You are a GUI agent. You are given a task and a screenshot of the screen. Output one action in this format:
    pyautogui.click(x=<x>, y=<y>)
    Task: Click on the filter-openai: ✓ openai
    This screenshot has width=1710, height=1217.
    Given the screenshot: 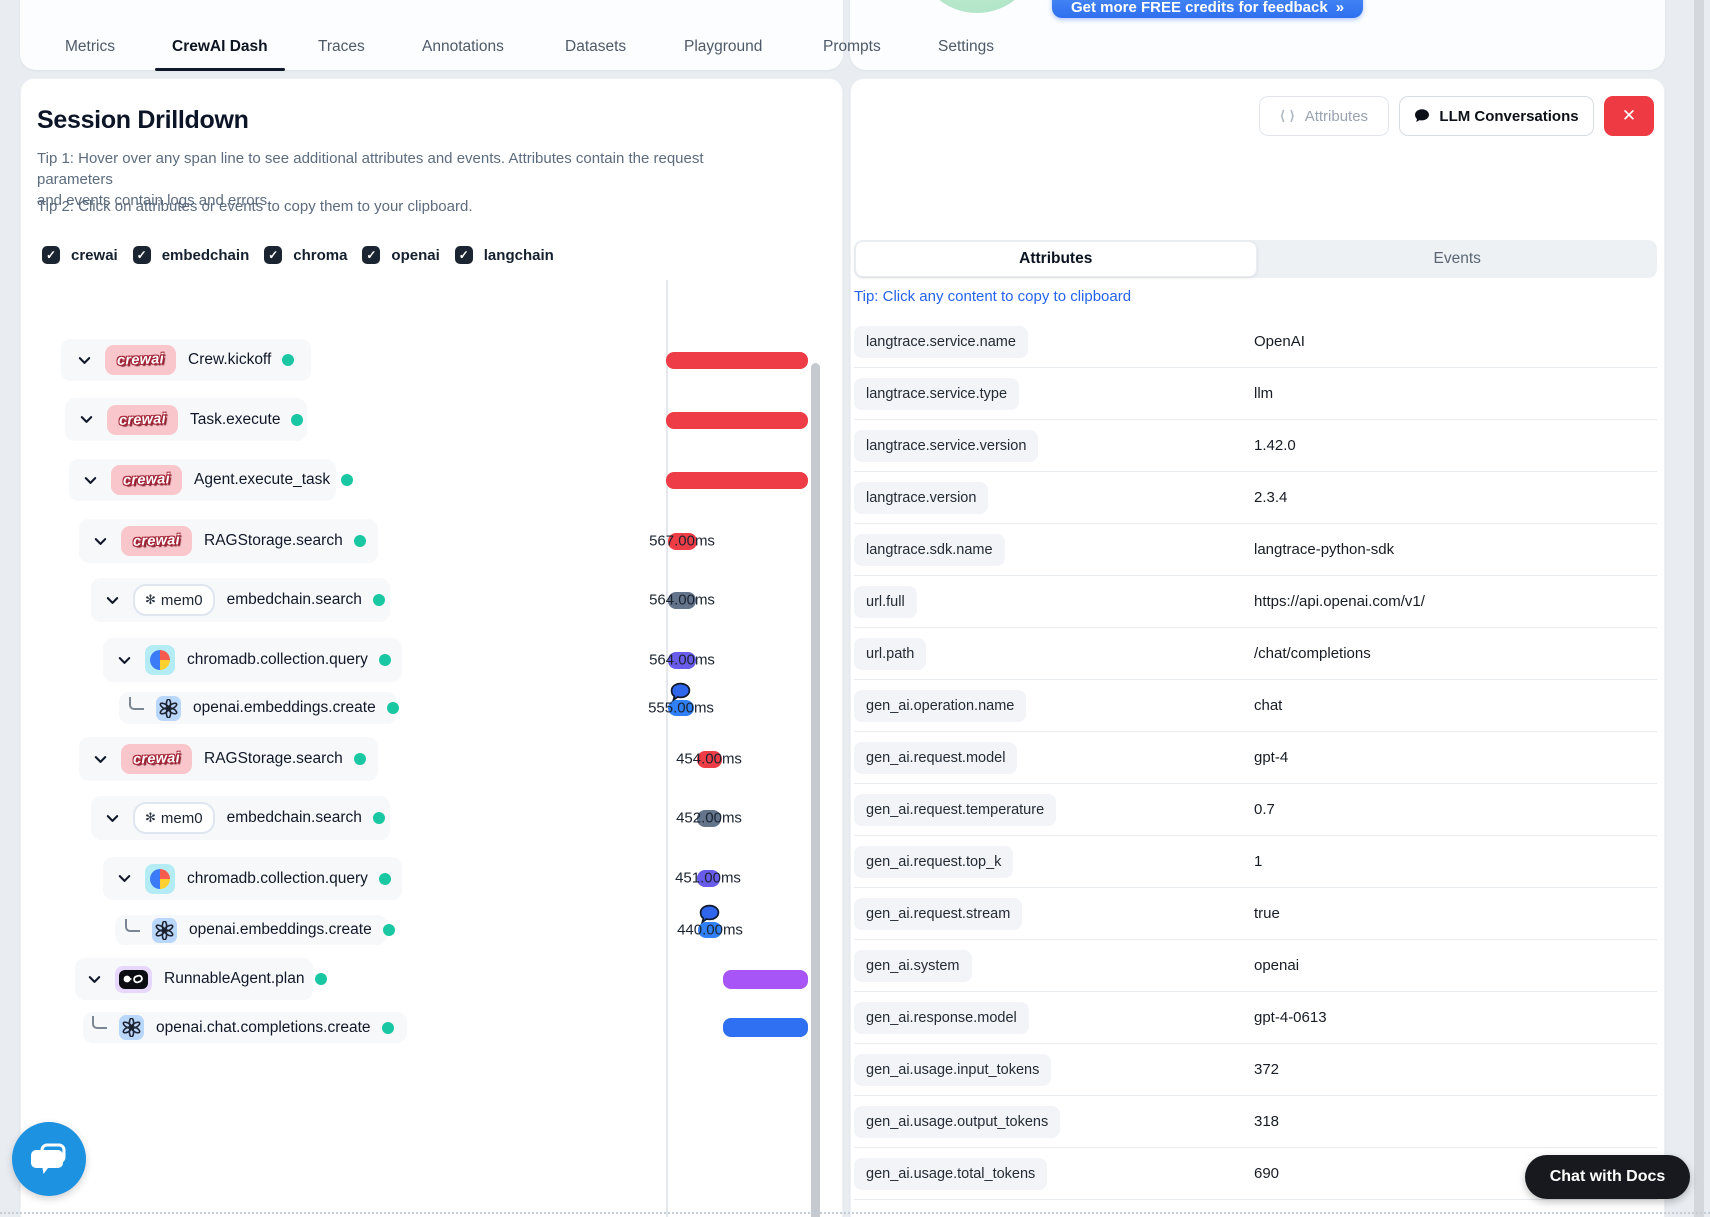 What is the action you would take?
    pyautogui.click(x=401, y=255)
    